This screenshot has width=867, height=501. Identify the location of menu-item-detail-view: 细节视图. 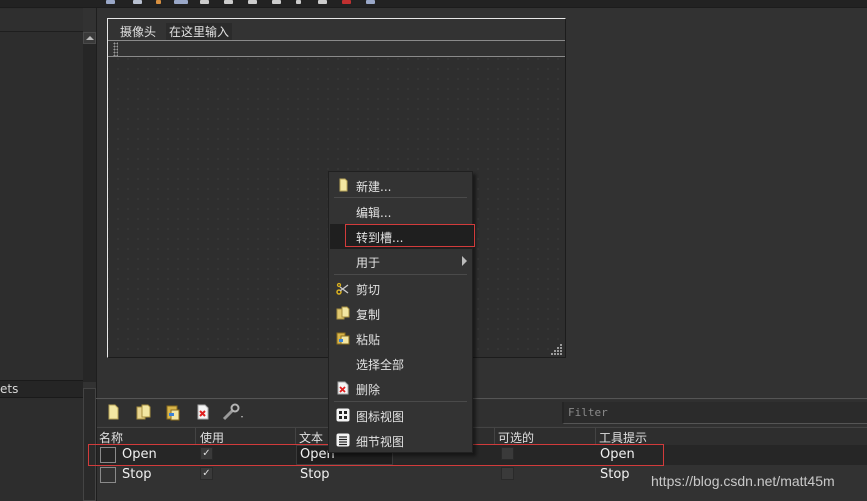
(401, 440).